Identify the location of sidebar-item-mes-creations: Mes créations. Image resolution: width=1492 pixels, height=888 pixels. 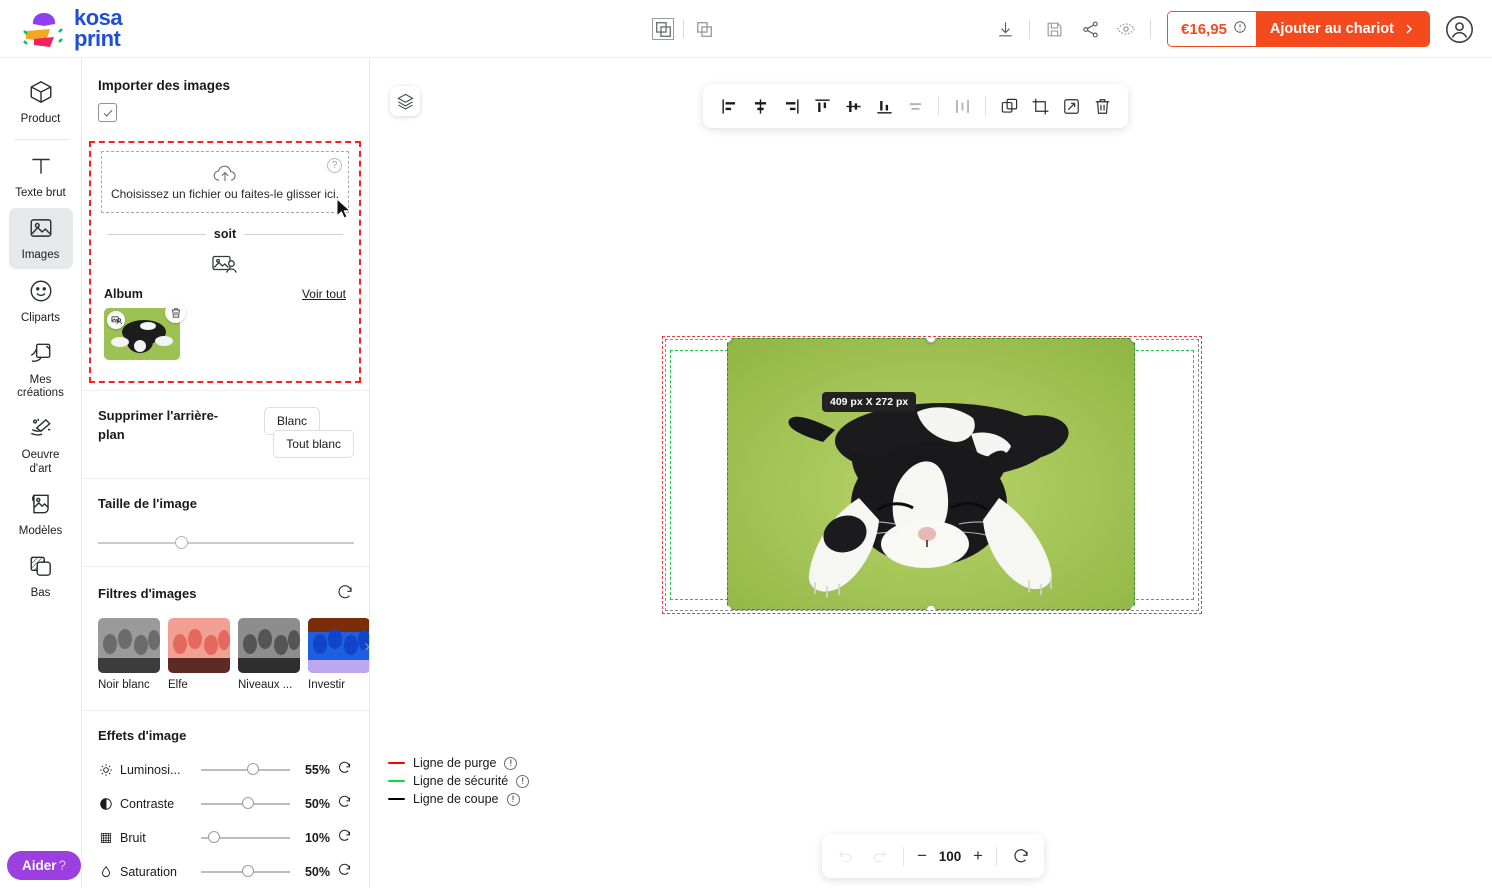
(41, 369).